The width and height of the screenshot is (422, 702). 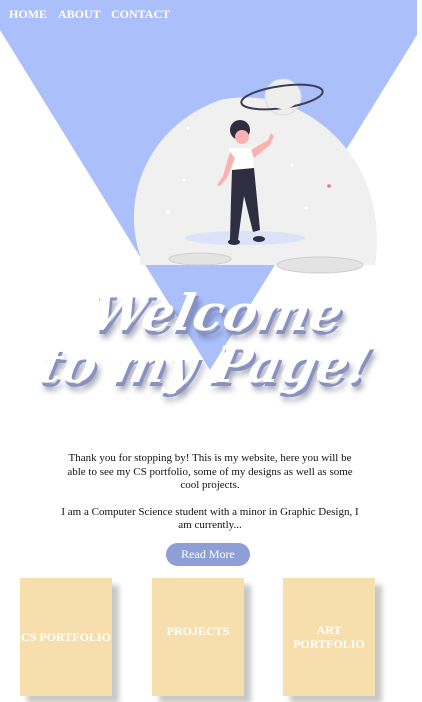 I want to click on card-cs-portfolio: CS PORTFOLIO, so click(x=66, y=637).